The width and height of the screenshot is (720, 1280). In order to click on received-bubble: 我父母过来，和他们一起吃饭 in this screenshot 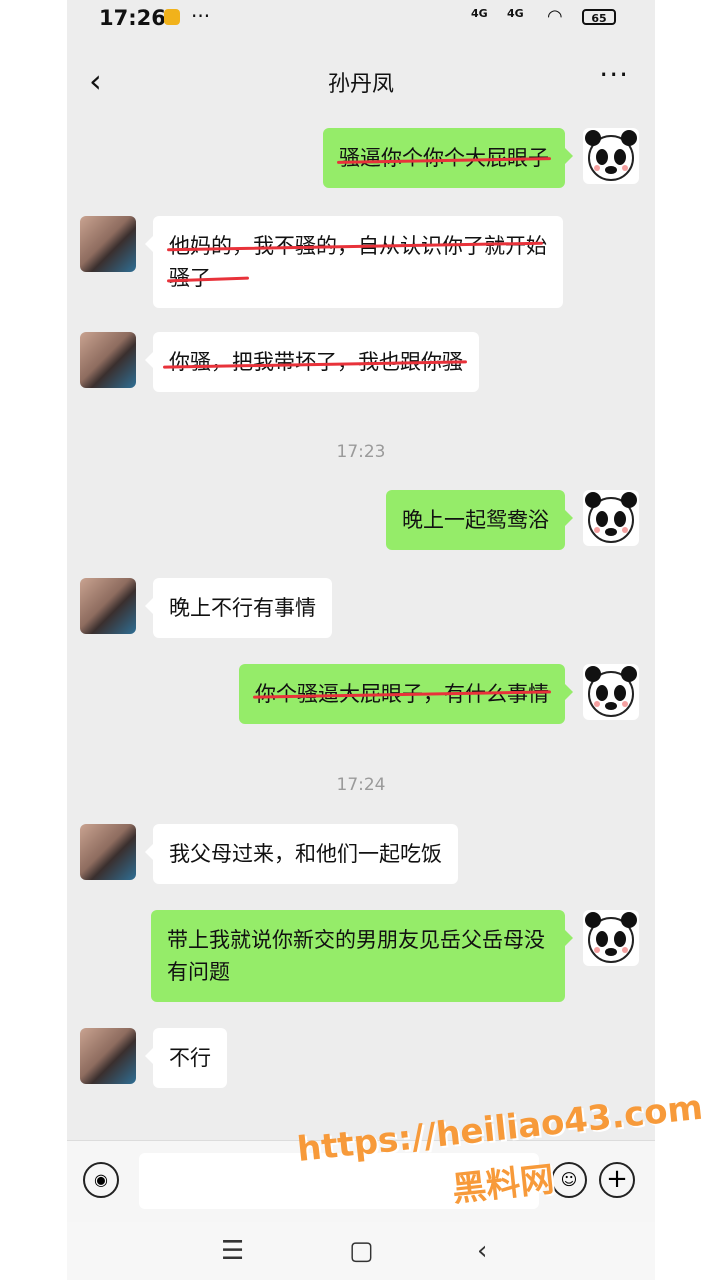, I will do `click(301, 854)`.